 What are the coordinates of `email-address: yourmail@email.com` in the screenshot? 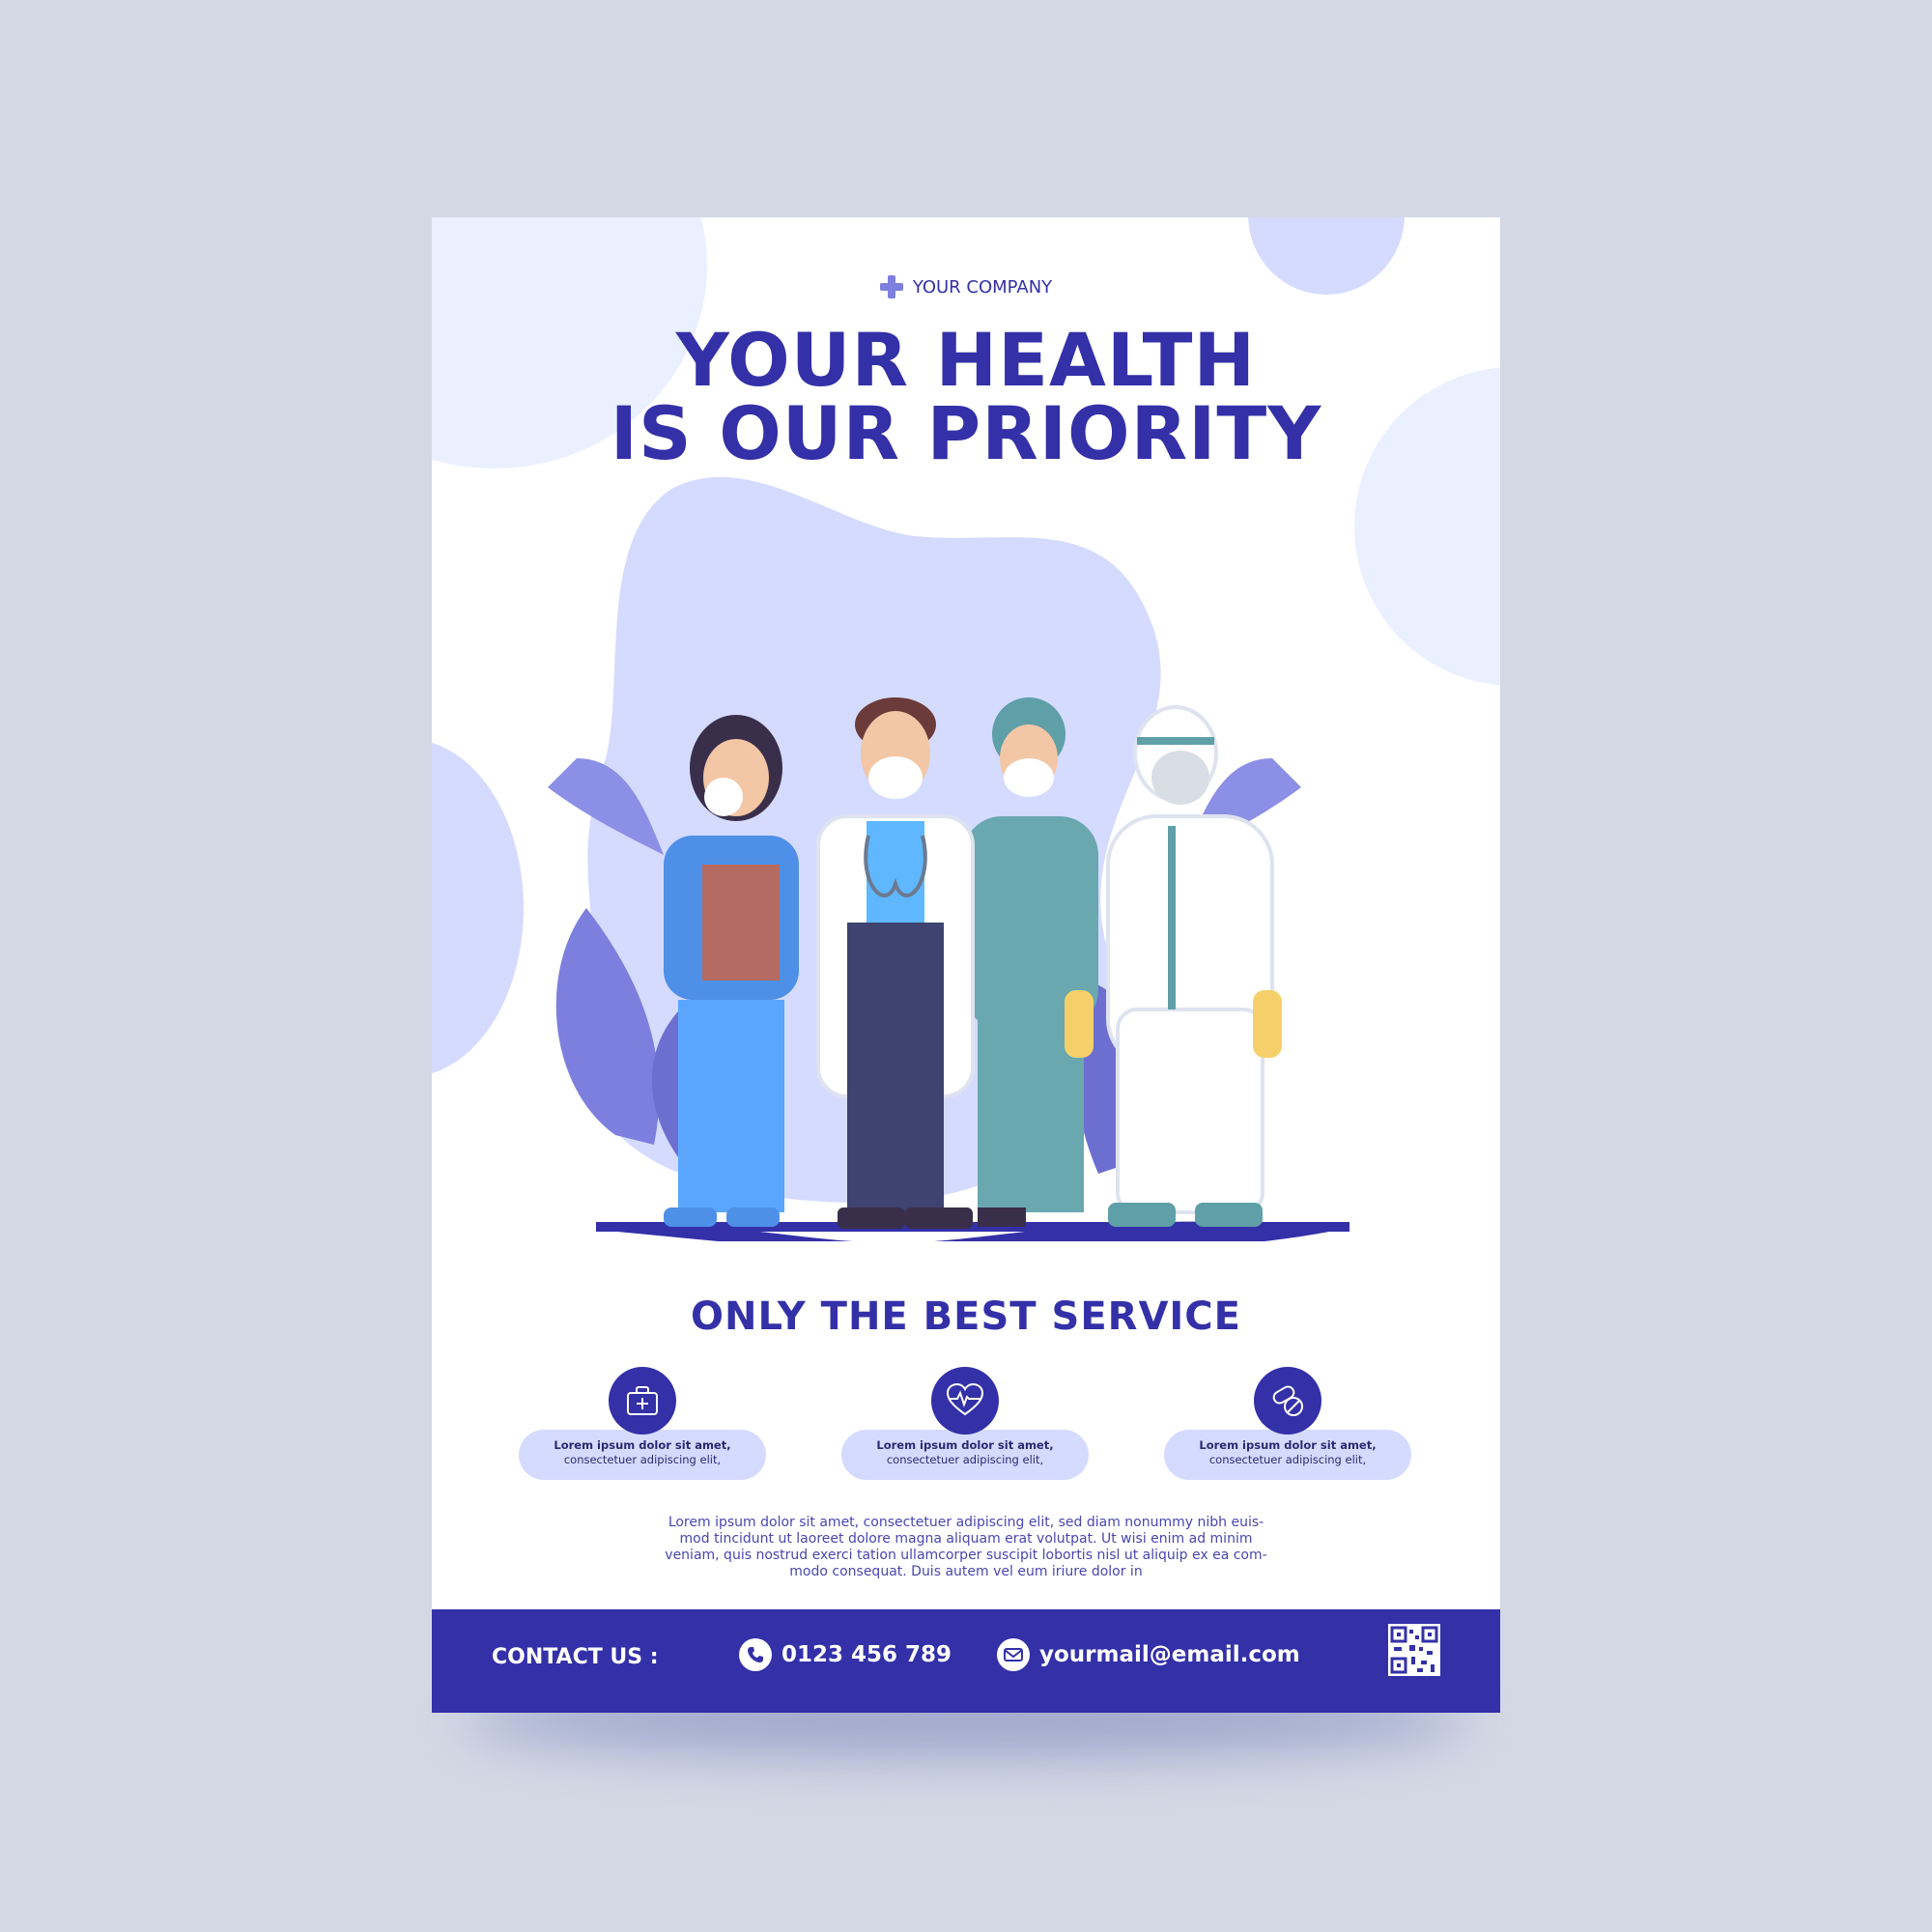 It's located at (1169, 1654).